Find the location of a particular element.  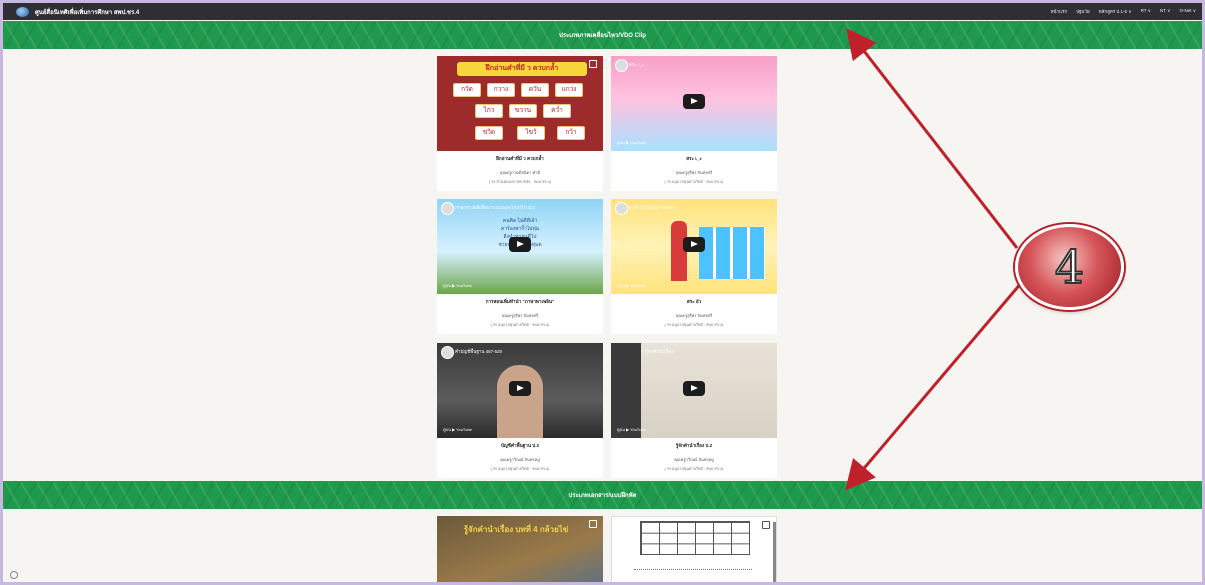

annotation-arrow-bottom is located at coordinates (934, 386).